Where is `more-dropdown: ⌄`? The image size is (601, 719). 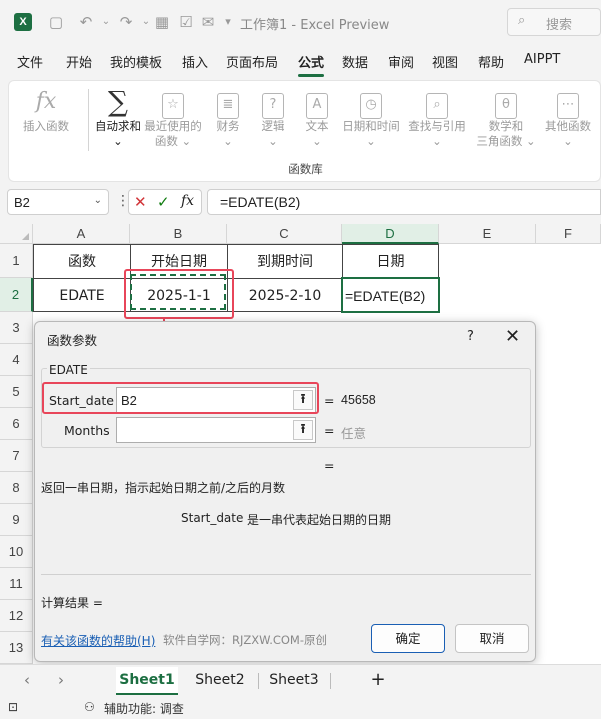
more-dropdown: ⌄ is located at coordinates (568, 141).